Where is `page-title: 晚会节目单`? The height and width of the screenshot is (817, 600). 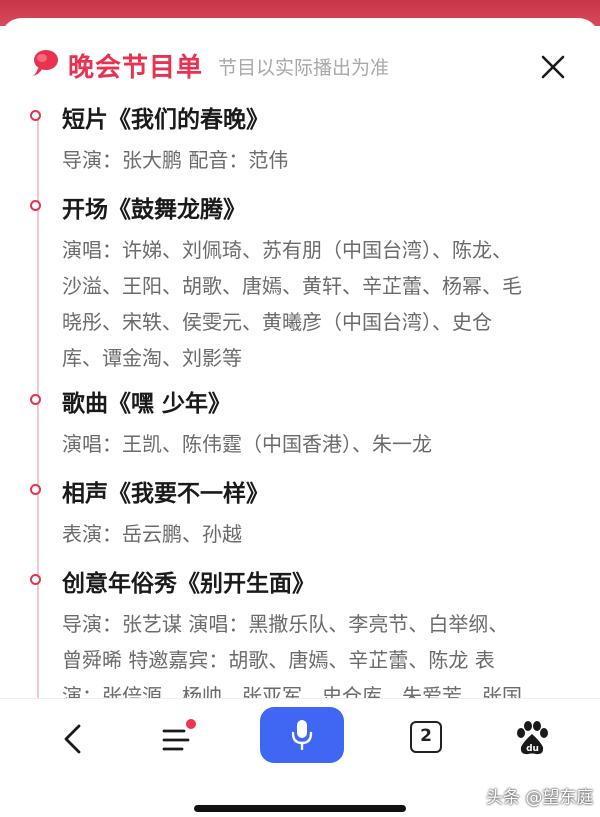 page-title: 晚会节目单 is located at coordinates (136, 68).